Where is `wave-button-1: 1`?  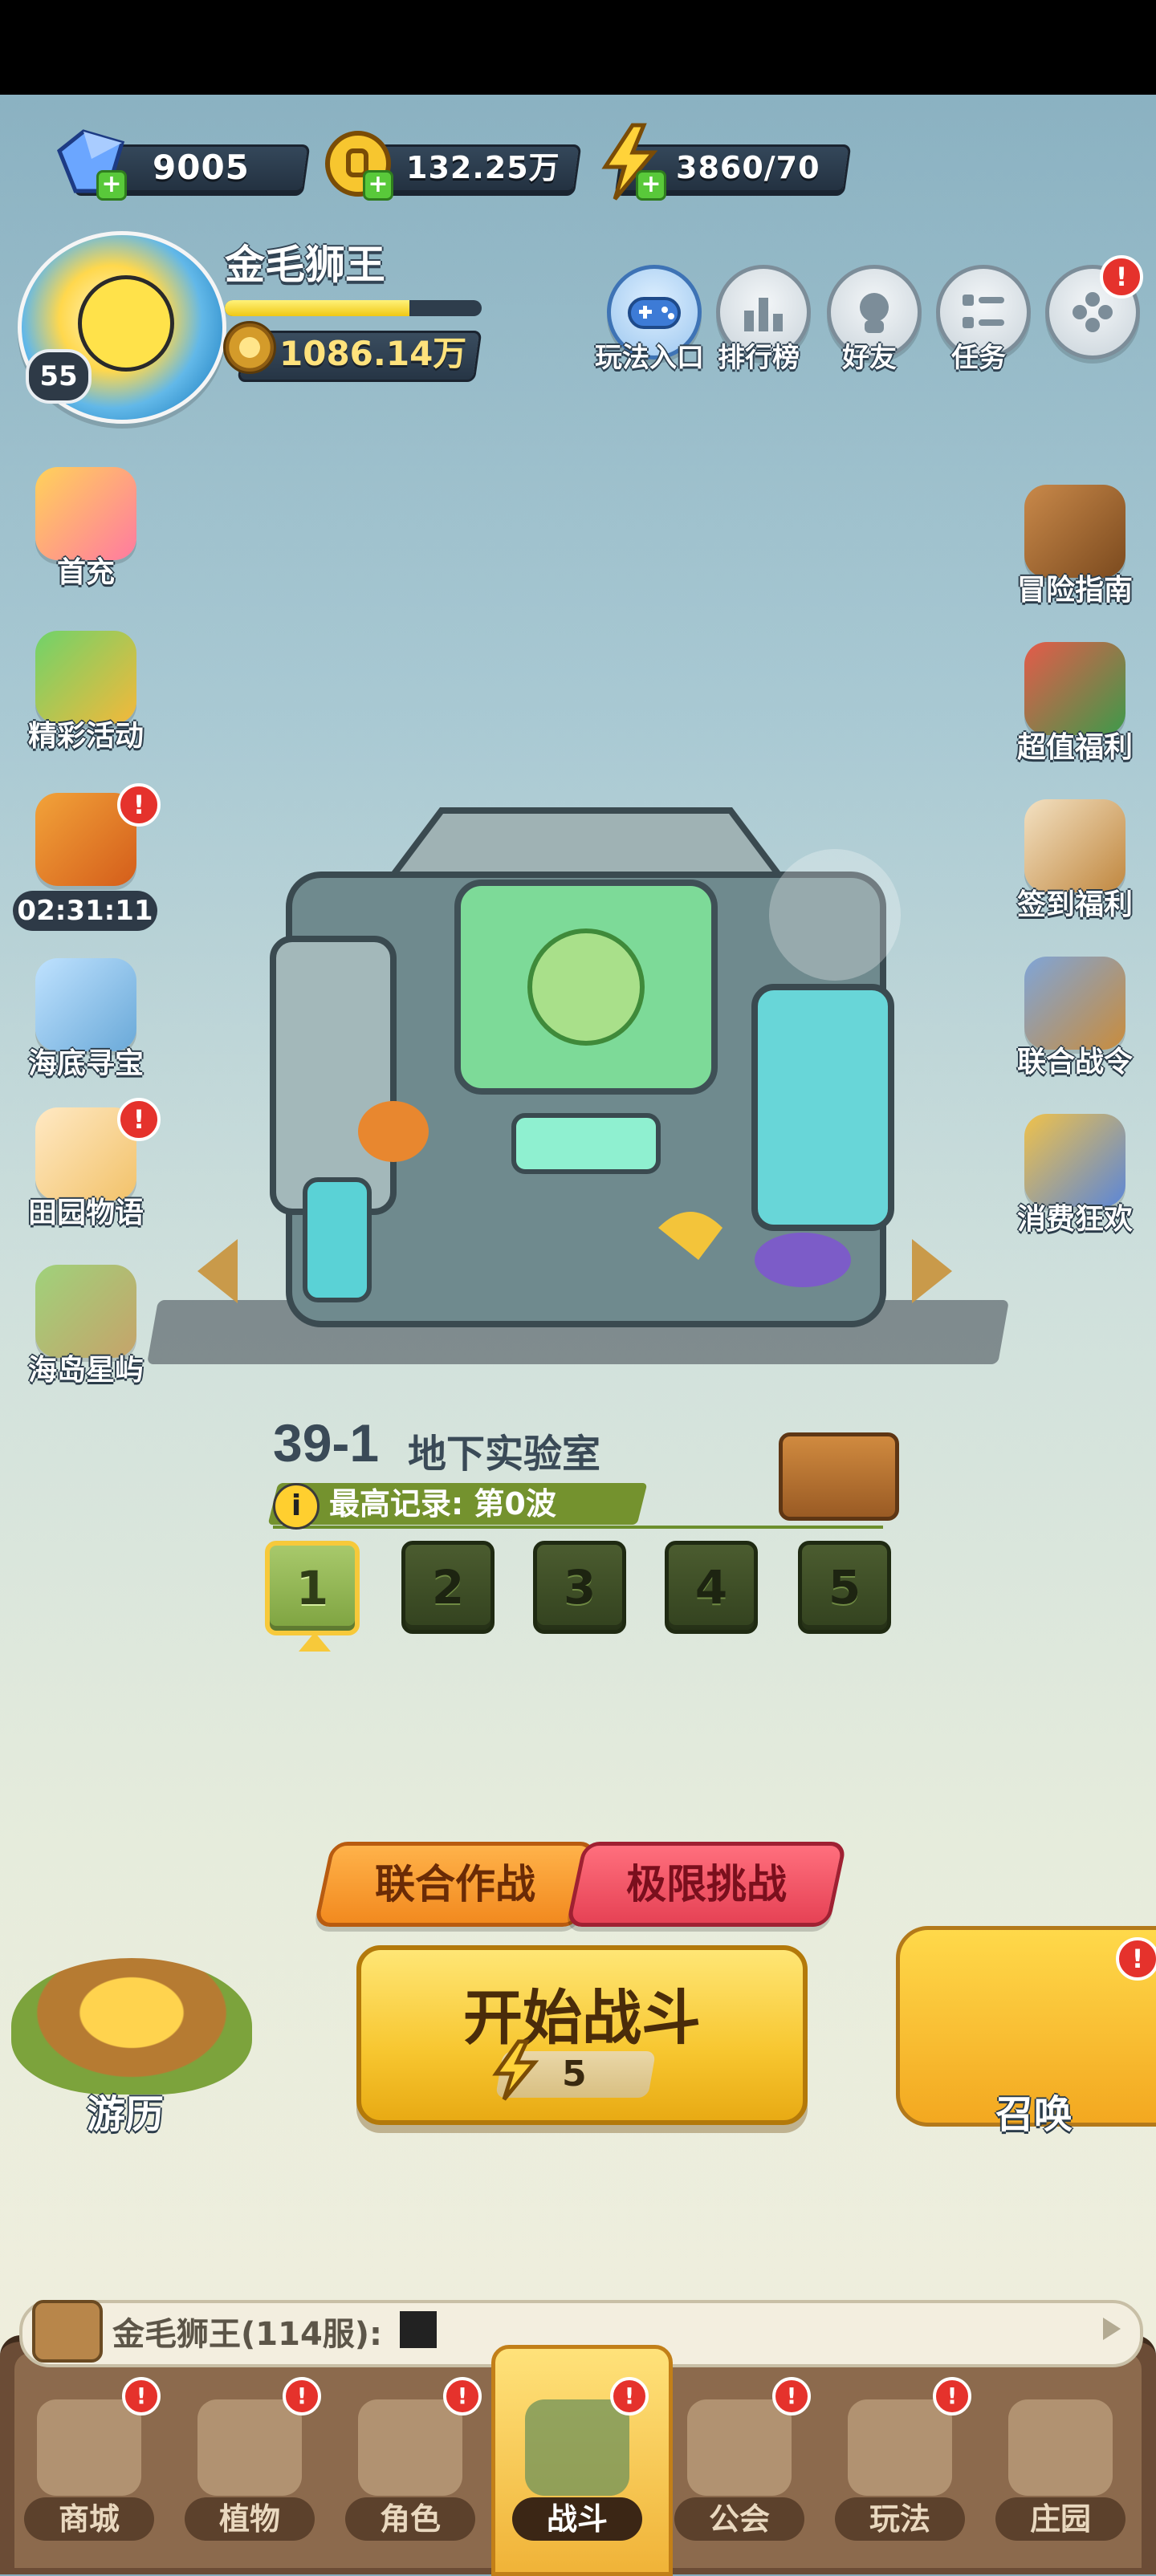
wave-button-1: 1 is located at coordinates (312, 1588).